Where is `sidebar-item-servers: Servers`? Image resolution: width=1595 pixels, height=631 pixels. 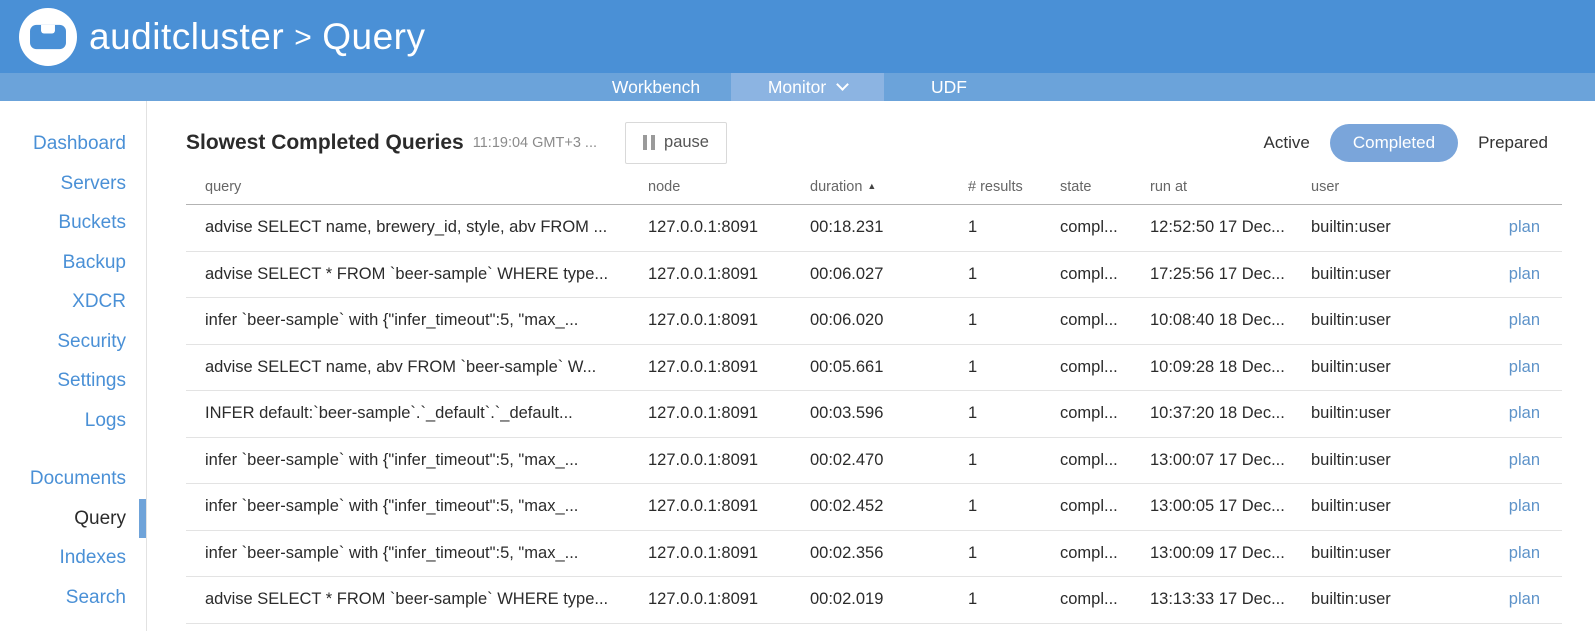 sidebar-item-servers: Servers is located at coordinates (73, 184).